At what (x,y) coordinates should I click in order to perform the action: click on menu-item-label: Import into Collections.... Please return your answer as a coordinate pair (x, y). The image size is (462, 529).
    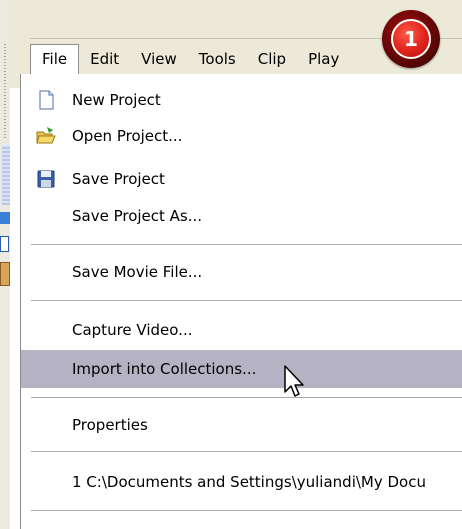
    Looking at the image, I should click on (164, 369).